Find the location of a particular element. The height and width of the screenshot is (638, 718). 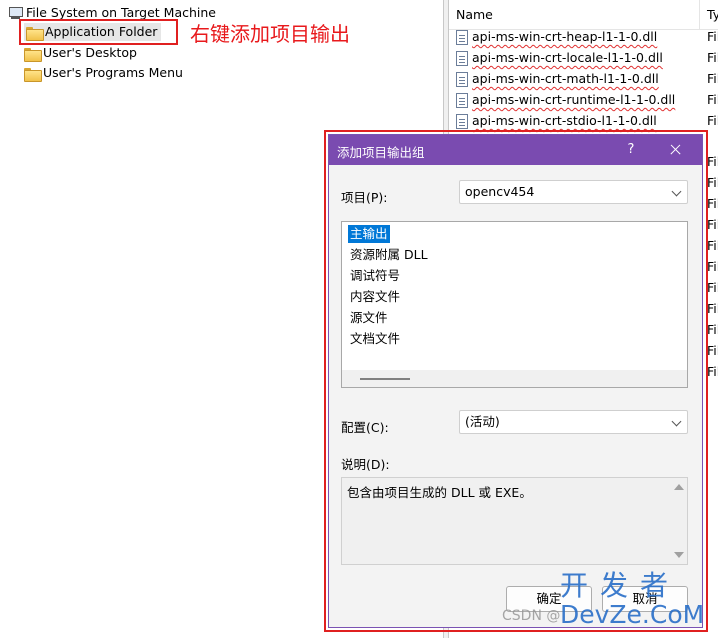

list-item: 文档文件 is located at coordinates (375, 339).